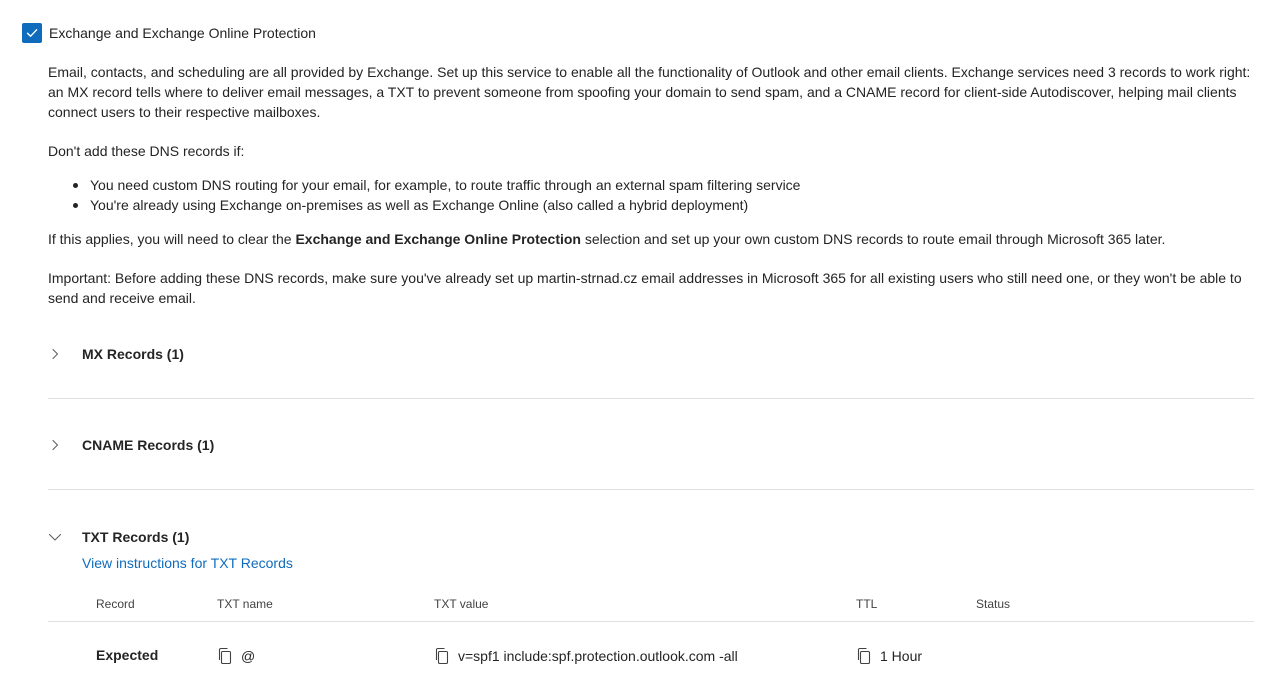  What do you see at coordinates (651, 621) in the screenshot?
I see `table-header-divider` at bounding box center [651, 621].